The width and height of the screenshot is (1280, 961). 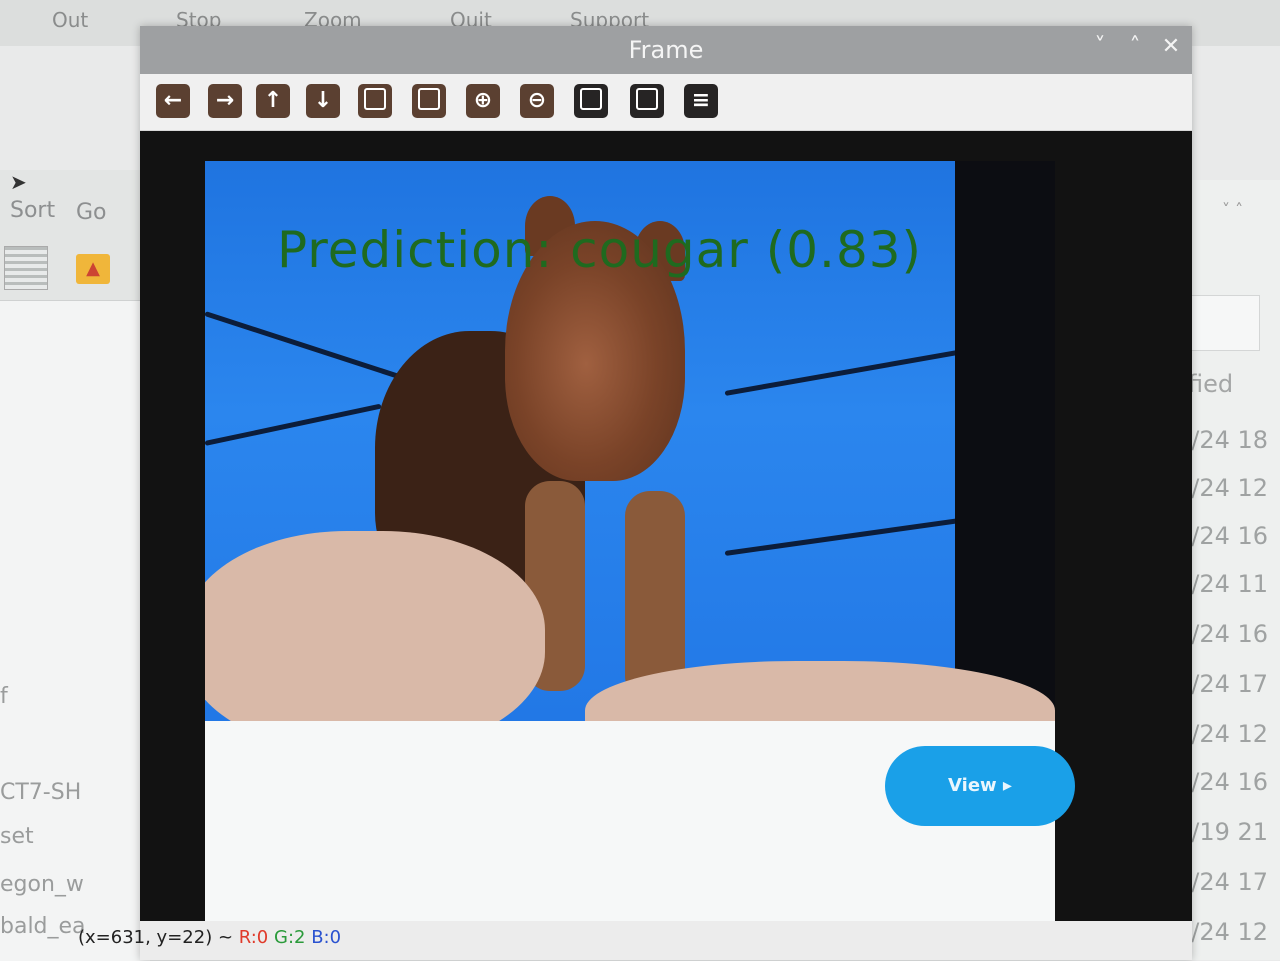 I want to click on pan-right-icon: →, so click(x=225, y=101).